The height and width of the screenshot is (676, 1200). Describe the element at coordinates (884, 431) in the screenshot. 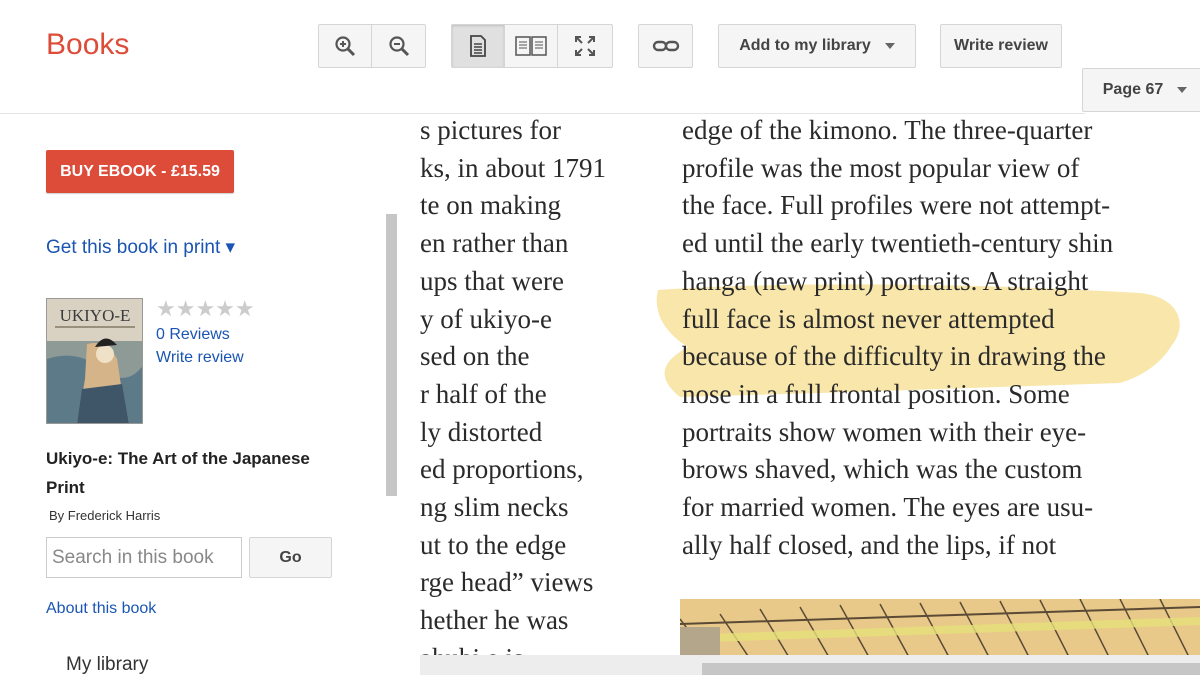

I see `text-line: portraits show women with their eye-` at that location.